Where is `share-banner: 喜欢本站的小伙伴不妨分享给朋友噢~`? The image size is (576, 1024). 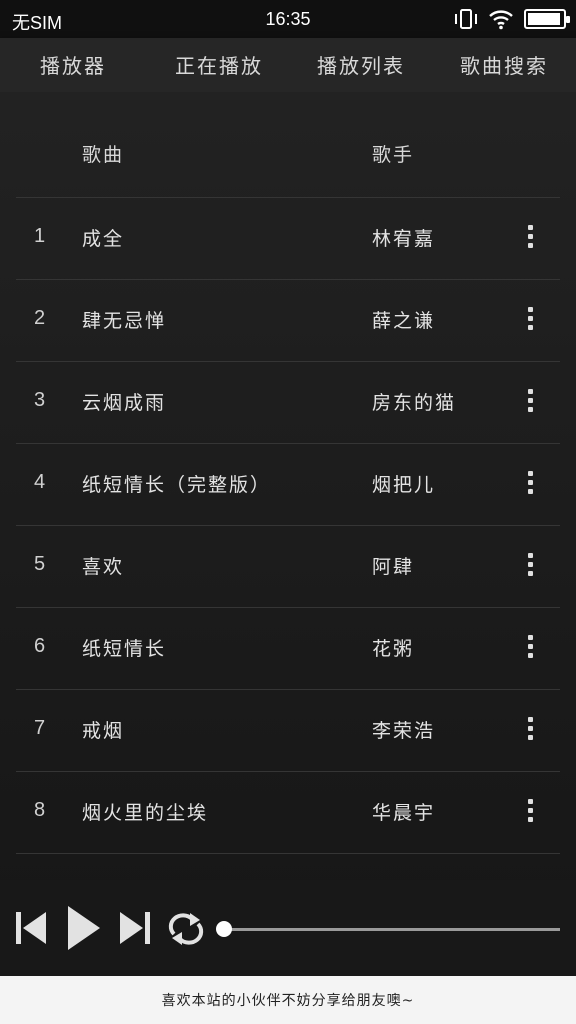
share-banner: 喜欢本站的小伙伴不妨分享给朋友噢~ is located at coordinates (288, 1000).